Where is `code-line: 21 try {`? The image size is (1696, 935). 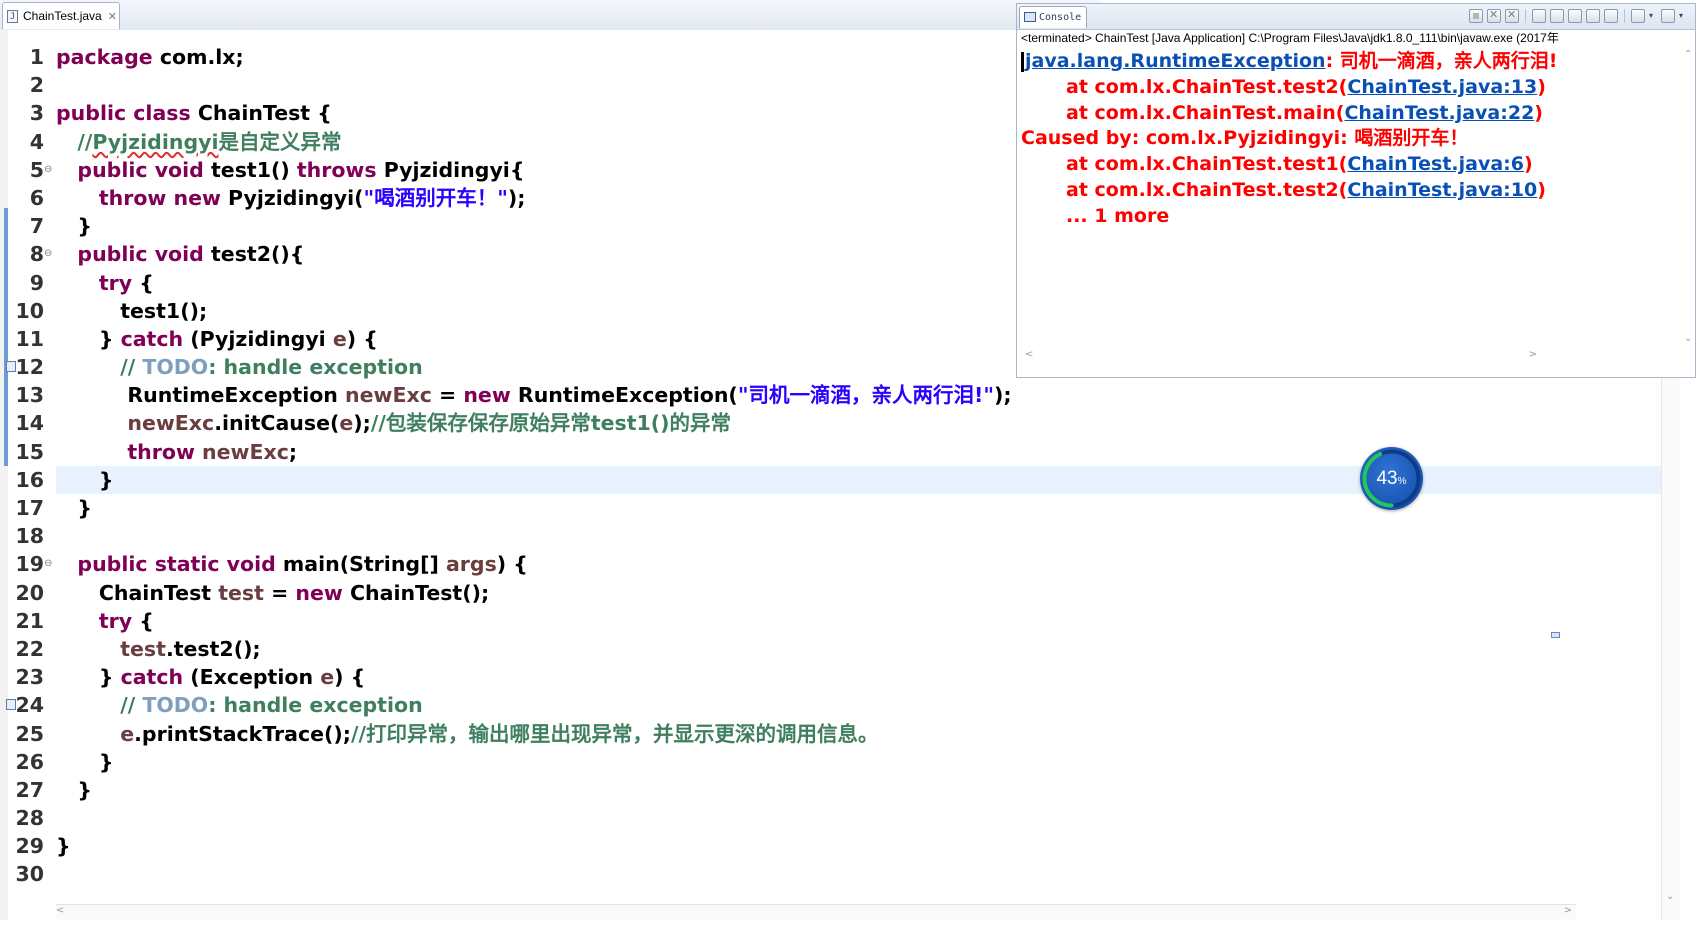 code-line: 21 try { is located at coordinates (840, 621).